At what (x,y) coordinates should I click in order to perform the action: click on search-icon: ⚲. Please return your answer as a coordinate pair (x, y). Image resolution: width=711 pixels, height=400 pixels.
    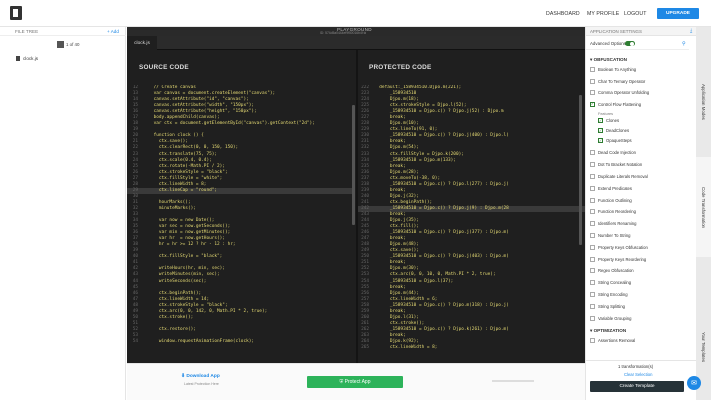
    Looking at the image, I should click on (684, 44).